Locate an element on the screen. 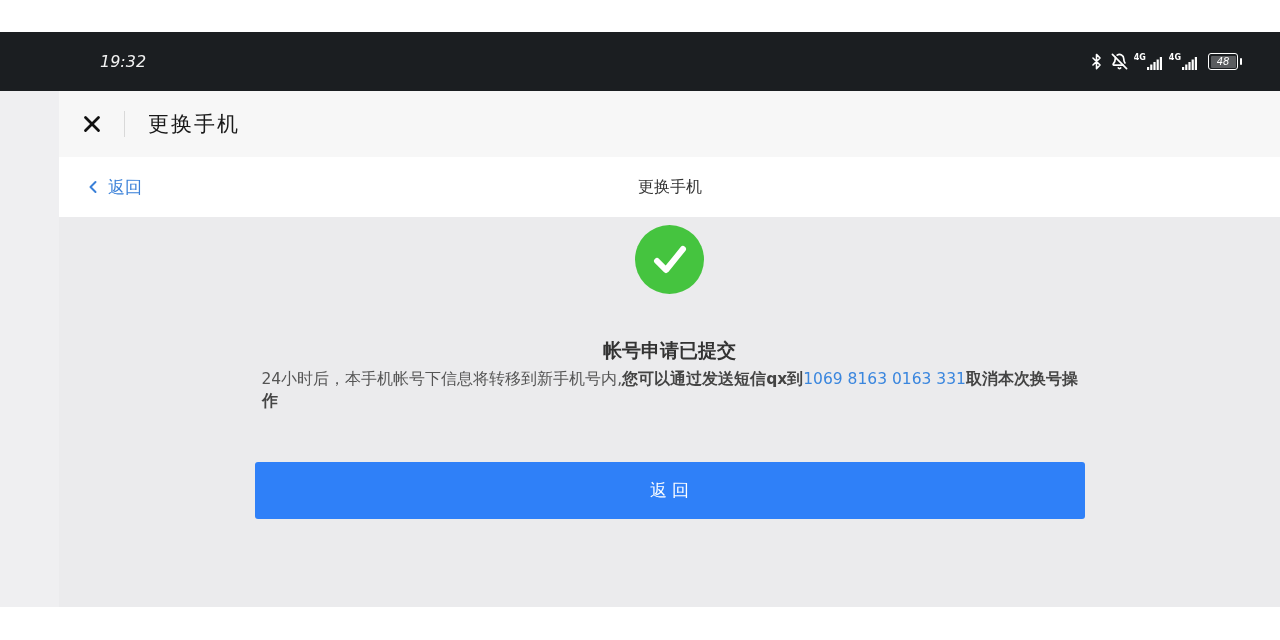 The width and height of the screenshot is (1280, 640). result-title: 帐号申请已提交 is located at coordinates (669, 350).